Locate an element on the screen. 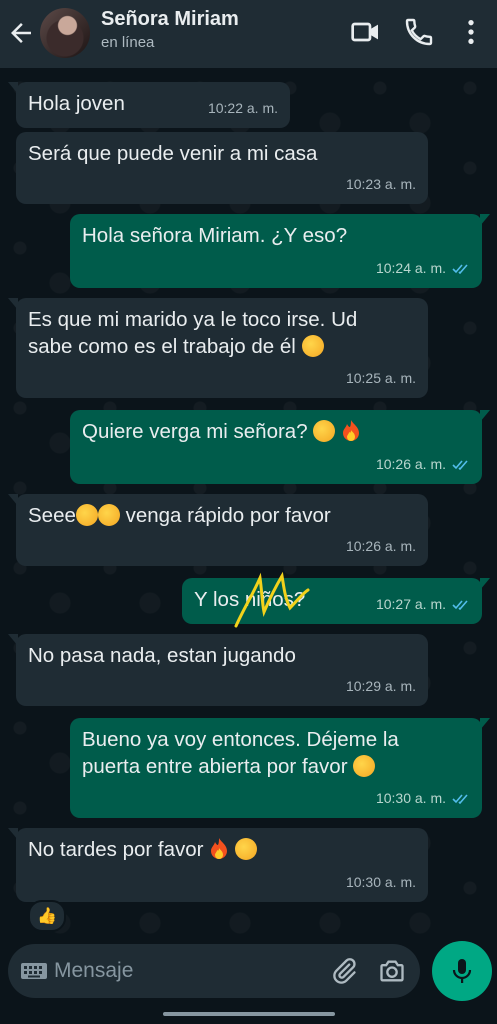 This screenshot has height=1024, width=497. message-time: 10:23 a. m. is located at coordinates (380, 184).